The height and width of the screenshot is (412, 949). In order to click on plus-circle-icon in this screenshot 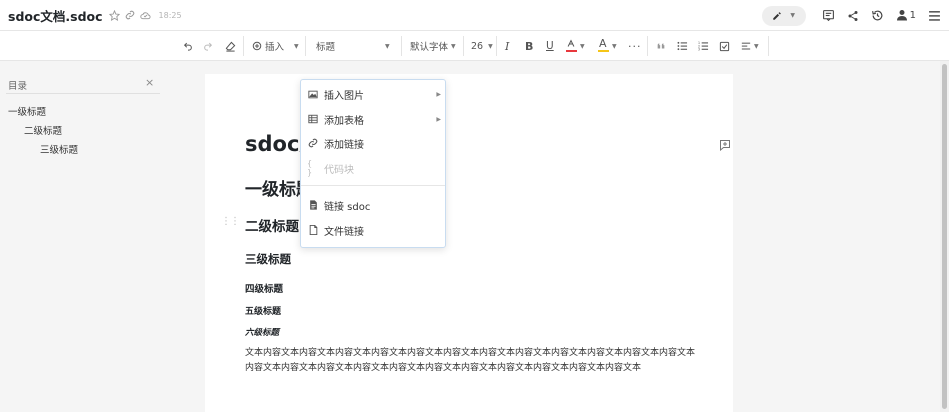, I will do `click(257, 46)`.